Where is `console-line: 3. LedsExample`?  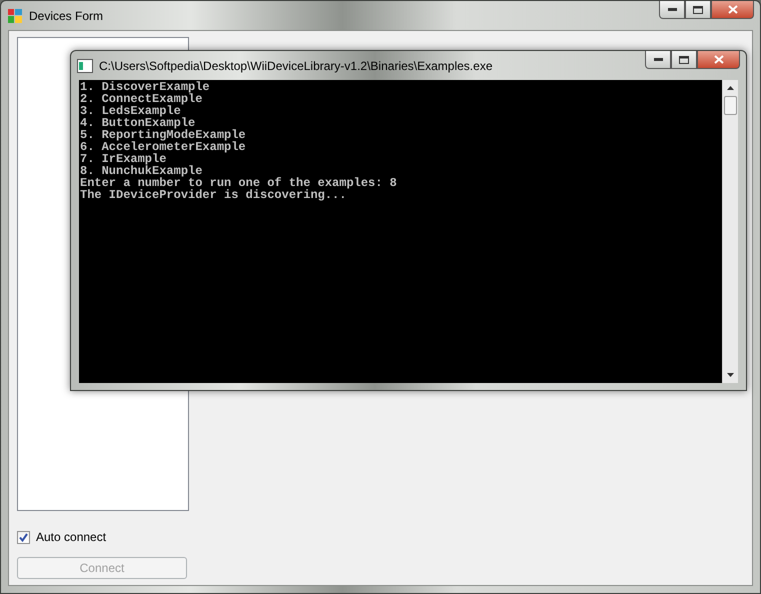
console-line: 3. LedsExample is located at coordinates (130, 111).